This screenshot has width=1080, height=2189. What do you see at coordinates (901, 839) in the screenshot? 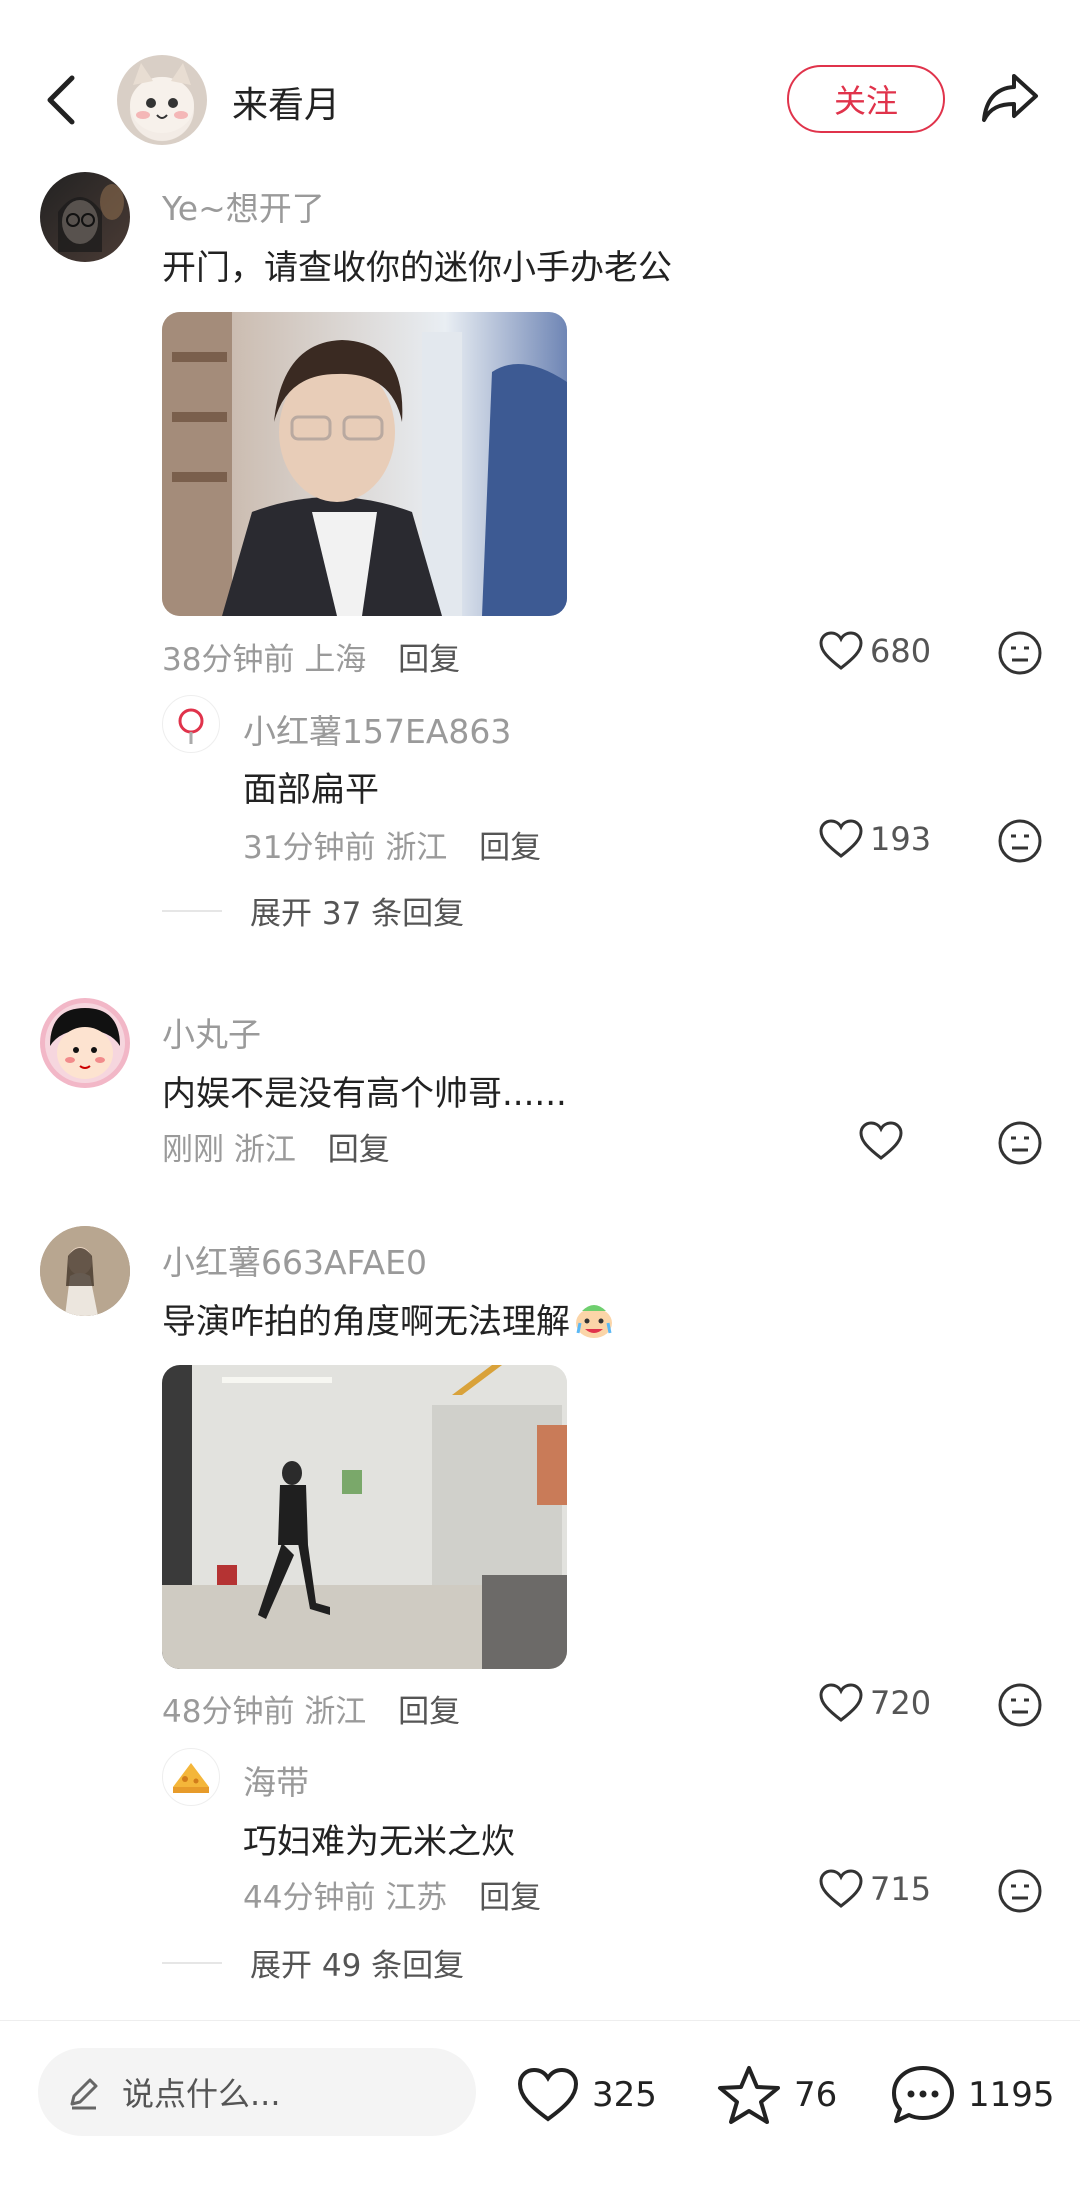
I see `like-count: 193` at bounding box center [901, 839].